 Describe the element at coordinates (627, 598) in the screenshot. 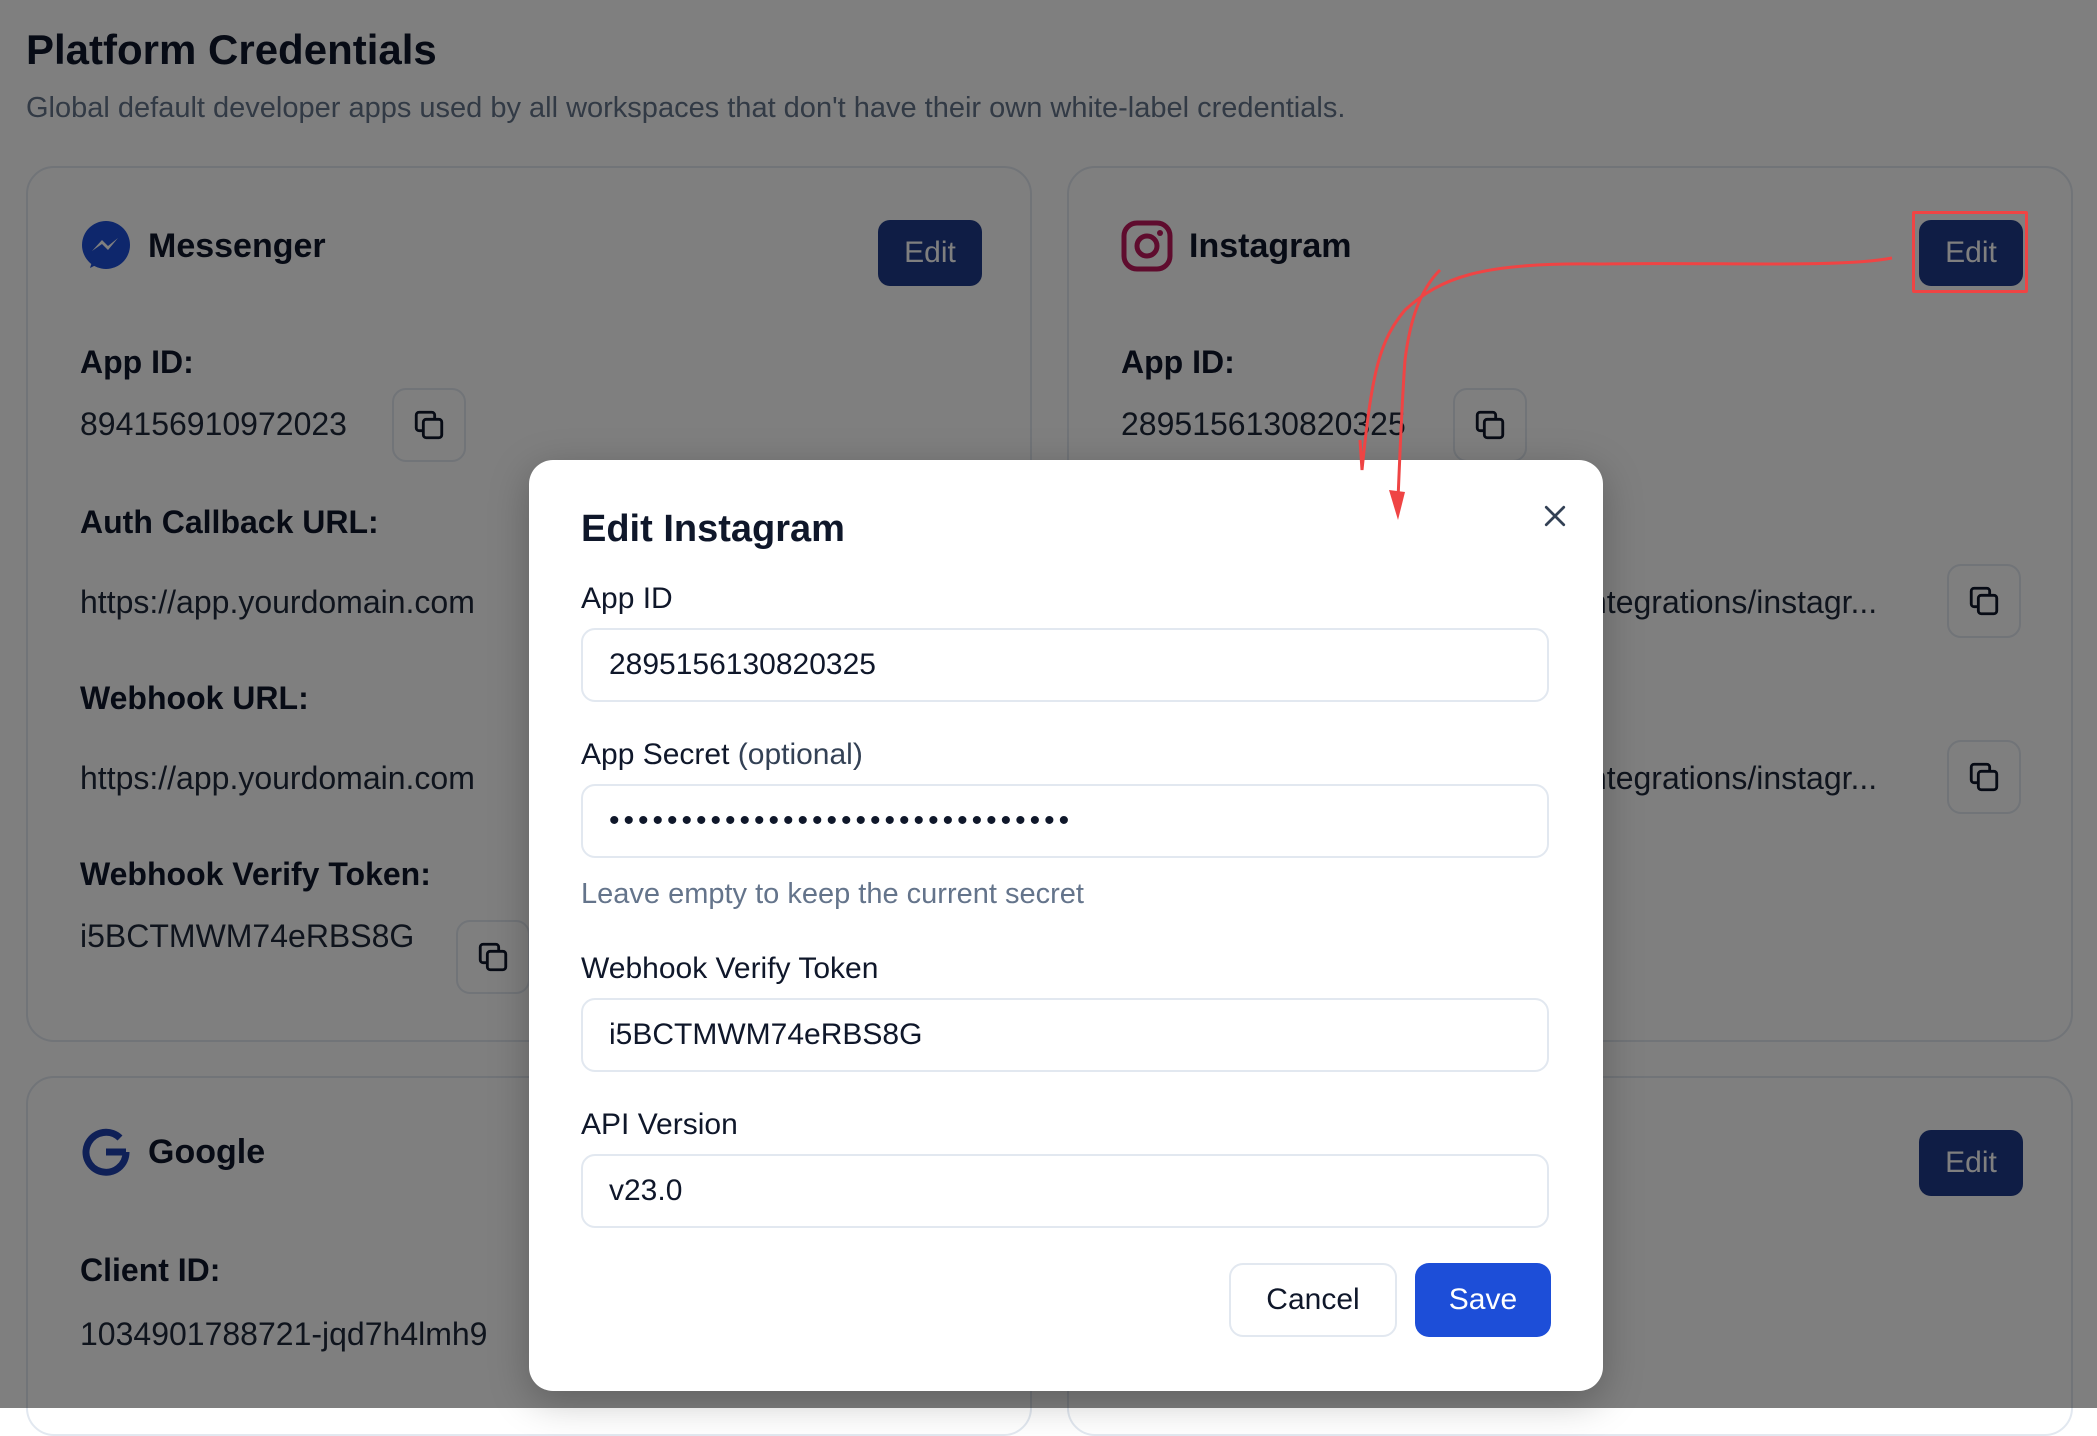

I see `app-id-label: App ID` at that location.